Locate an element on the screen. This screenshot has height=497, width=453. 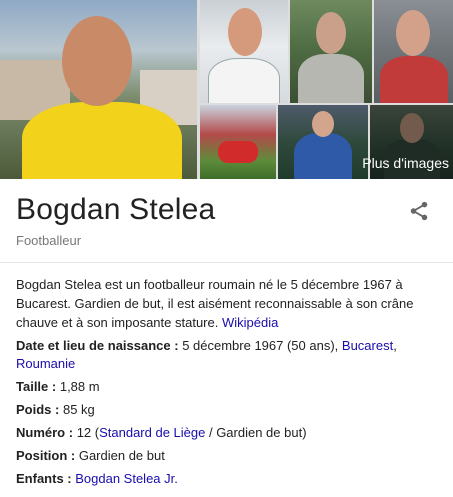
country-link: Roumanie is located at coordinates (45, 363).